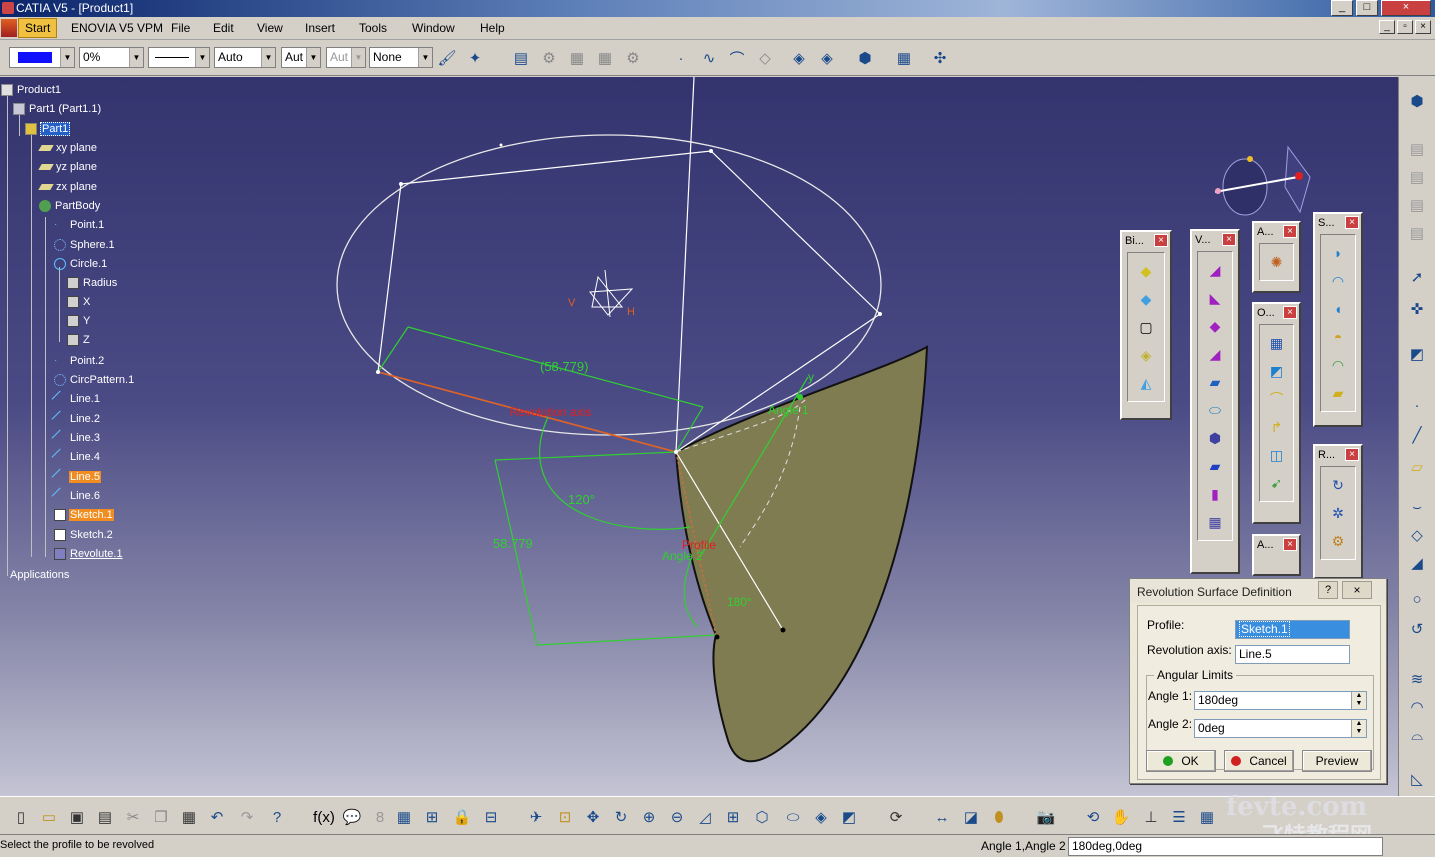  What do you see at coordinates (1277, 371) in the screenshot?
I see `split-icon: ◩` at bounding box center [1277, 371].